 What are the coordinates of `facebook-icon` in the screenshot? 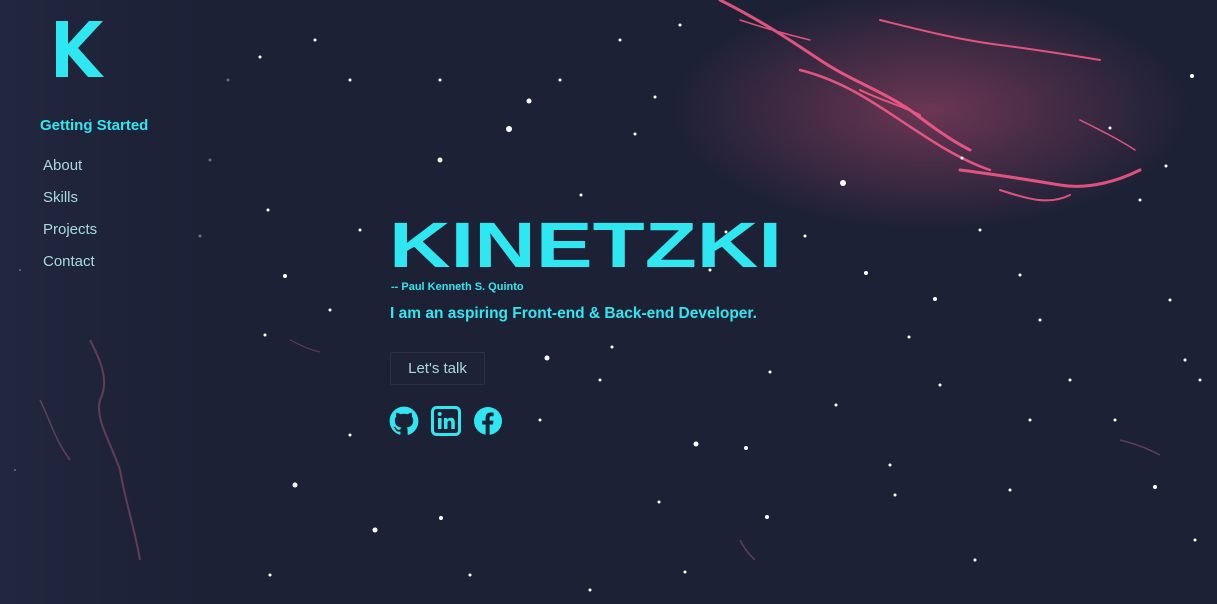 It's located at (488, 421).